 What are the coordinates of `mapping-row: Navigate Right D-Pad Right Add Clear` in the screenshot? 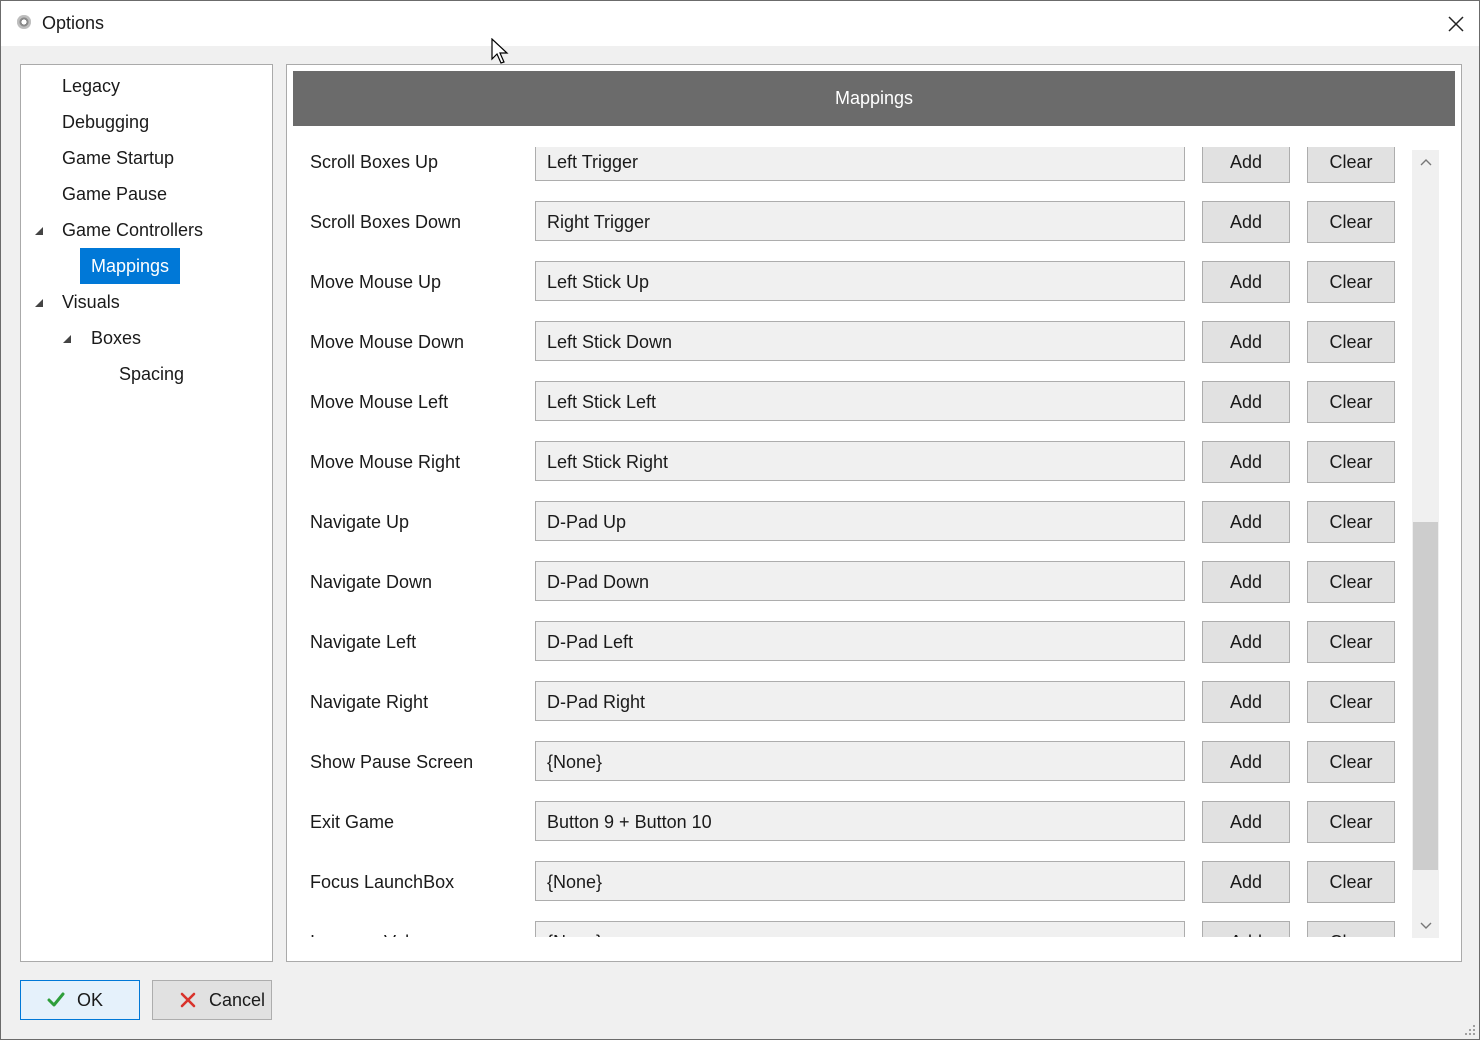 It's located at (853, 702).